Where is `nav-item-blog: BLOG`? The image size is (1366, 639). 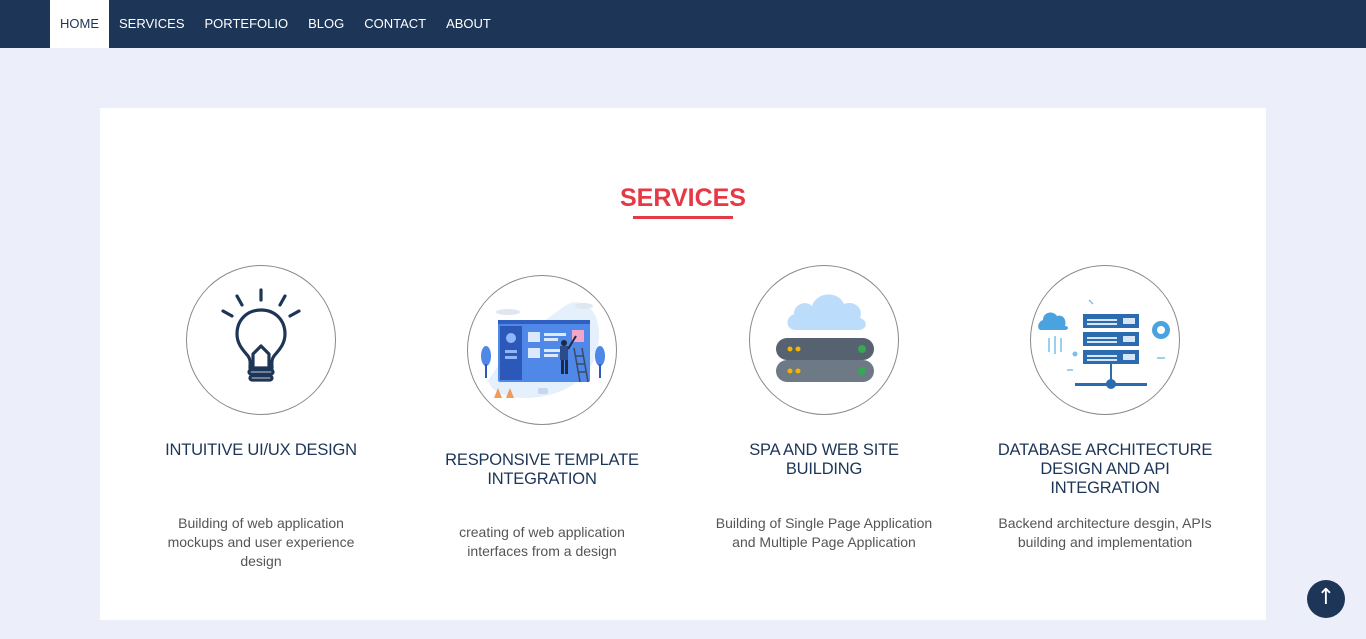
nav-item-blog: BLOG is located at coordinates (326, 24).